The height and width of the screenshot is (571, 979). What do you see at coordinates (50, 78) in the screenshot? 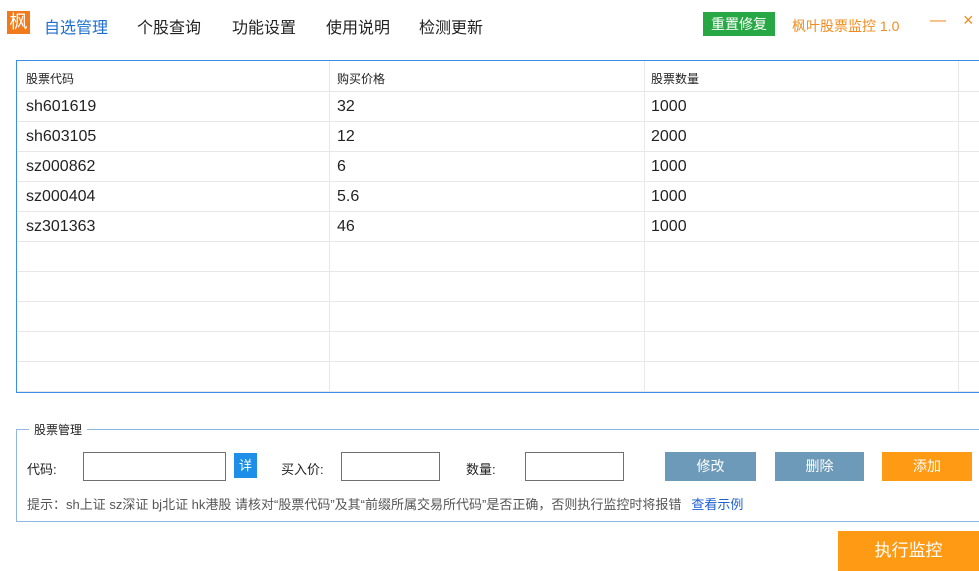
I see `column-header-code: 股票代码` at bounding box center [50, 78].